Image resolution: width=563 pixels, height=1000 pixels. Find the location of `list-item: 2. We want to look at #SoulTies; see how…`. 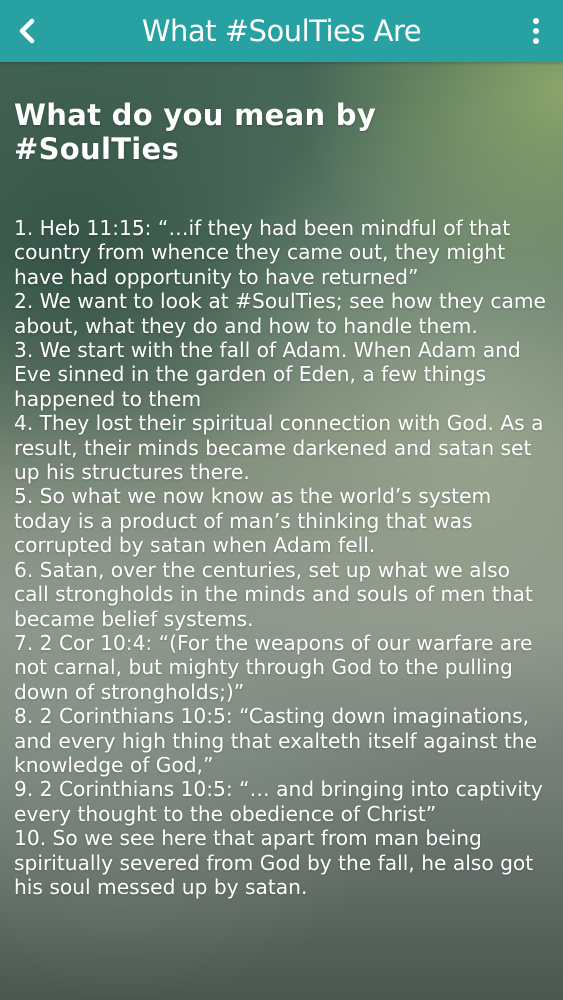

list-item: 2. We want to look at #SoulTies; see how… is located at coordinates (280, 313).